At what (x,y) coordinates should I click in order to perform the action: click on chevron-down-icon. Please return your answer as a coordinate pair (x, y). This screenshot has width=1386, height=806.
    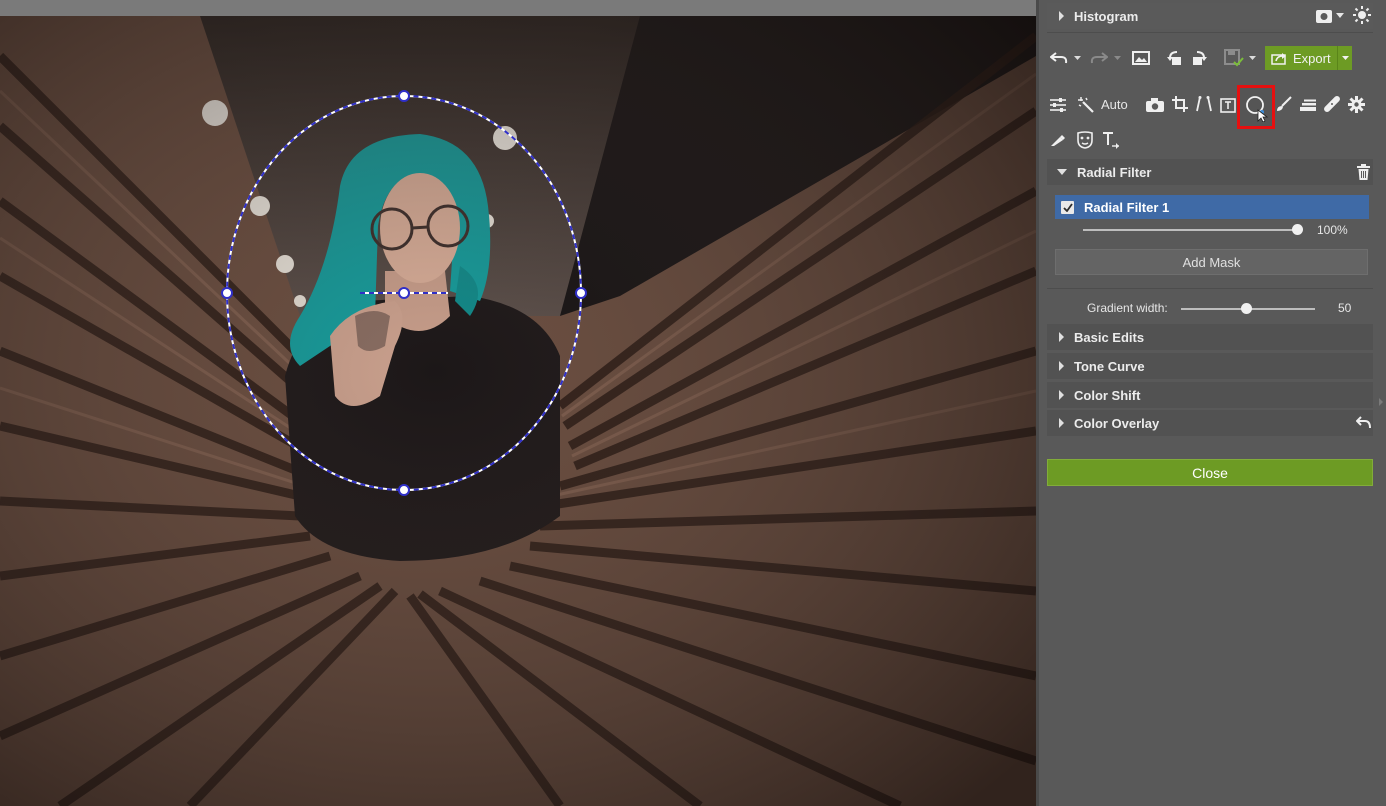
    Looking at the image, I should click on (1340, 15).